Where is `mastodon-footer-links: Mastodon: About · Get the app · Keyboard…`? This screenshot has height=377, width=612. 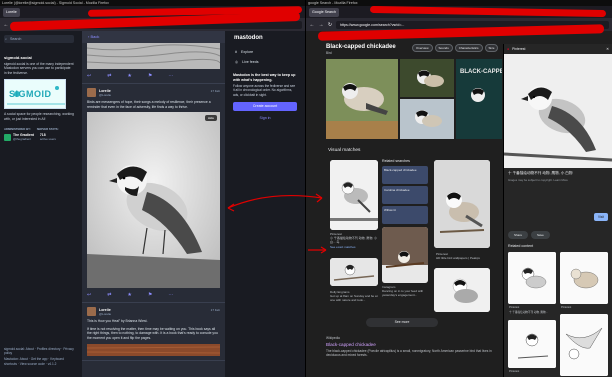
mastodon-footer-links: Mastodon: About · Get the app · Keyboard… is located at coordinates (39, 361).